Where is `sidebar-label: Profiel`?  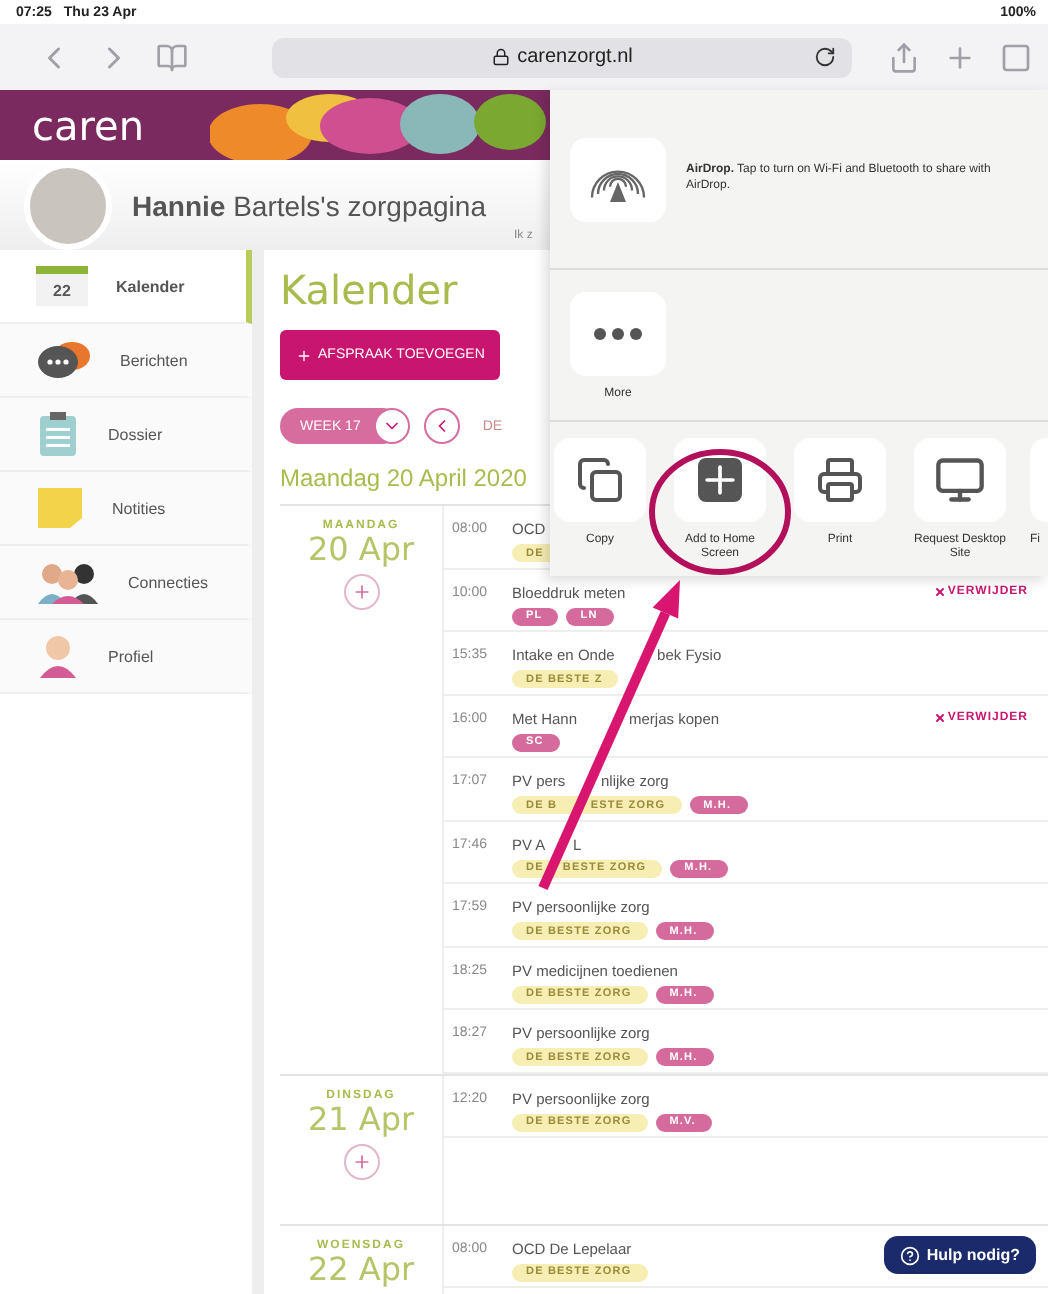 sidebar-label: Profiel is located at coordinates (131, 656).